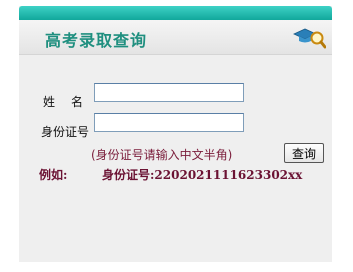 This screenshot has height=272, width=353. What do you see at coordinates (162, 155) in the screenshot?
I see `id-format-hint: (身份证号请输入中文半角)` at bounding box center [162, 155].